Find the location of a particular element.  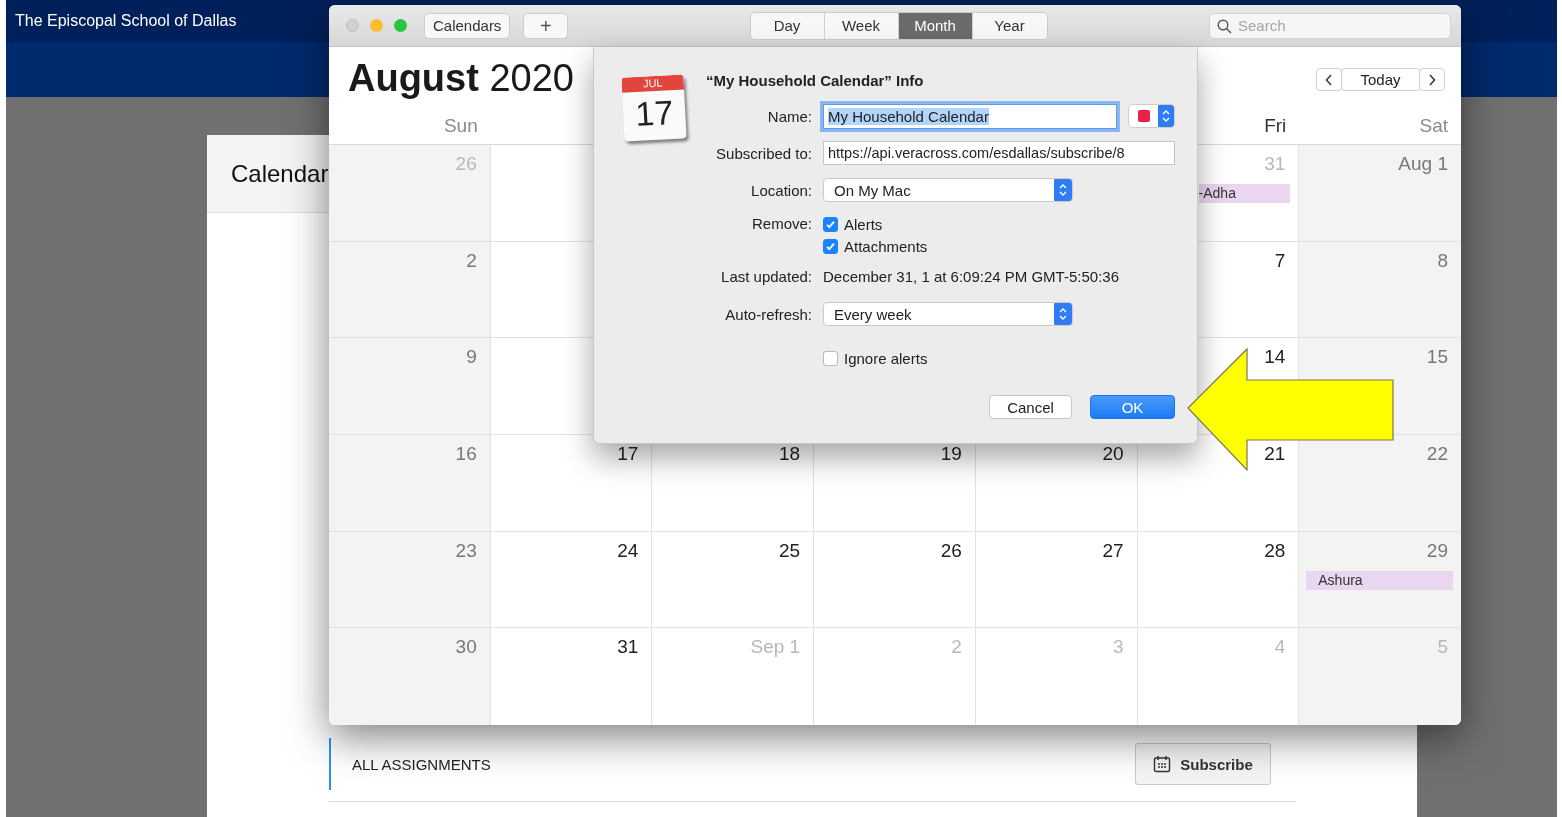

day-cell: 26 is located at coordinates (895, 580).